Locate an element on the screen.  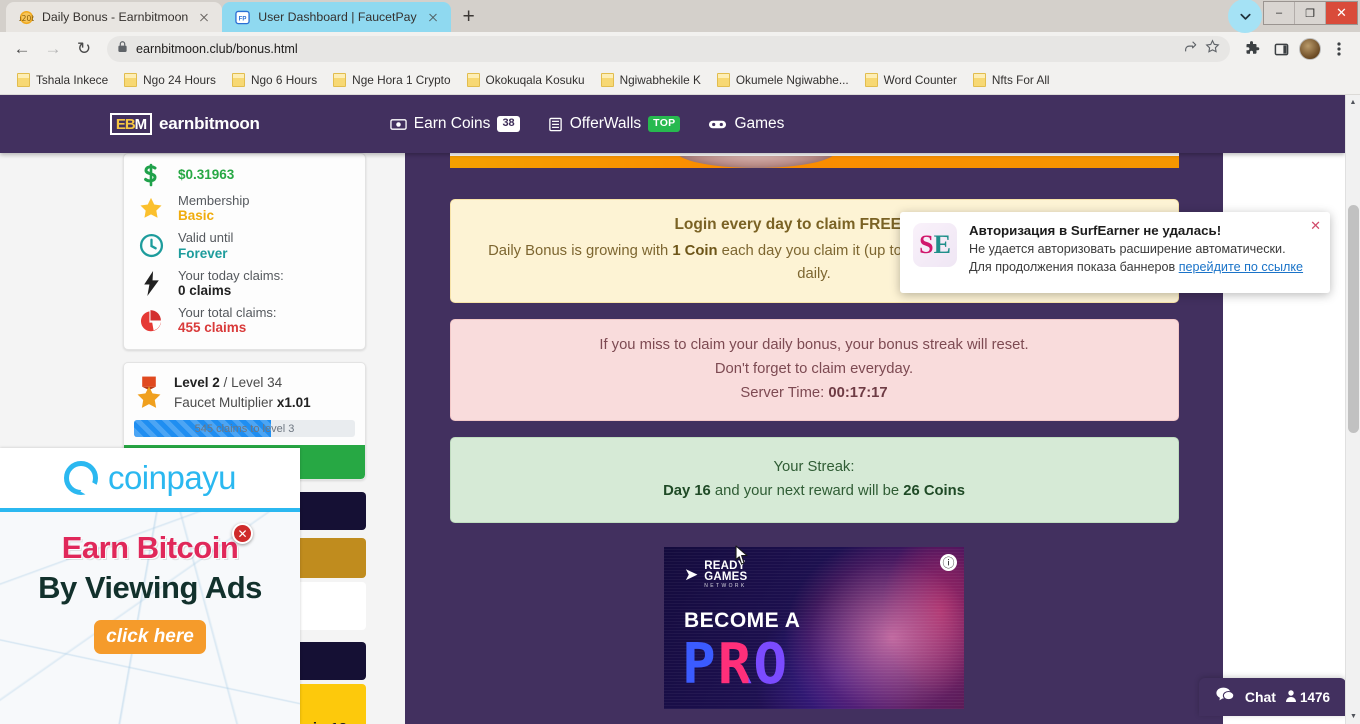
warning-line-2: Don't forget to claim everyday. is located at coordinates (814, 368).